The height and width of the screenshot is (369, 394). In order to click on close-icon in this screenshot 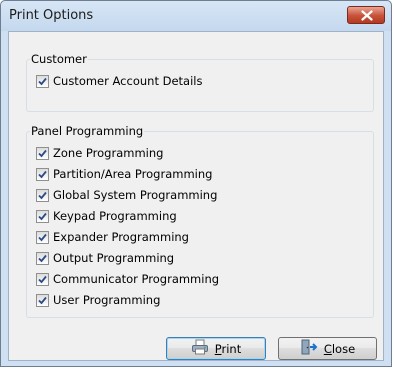, I will do `click(367, 15)`.